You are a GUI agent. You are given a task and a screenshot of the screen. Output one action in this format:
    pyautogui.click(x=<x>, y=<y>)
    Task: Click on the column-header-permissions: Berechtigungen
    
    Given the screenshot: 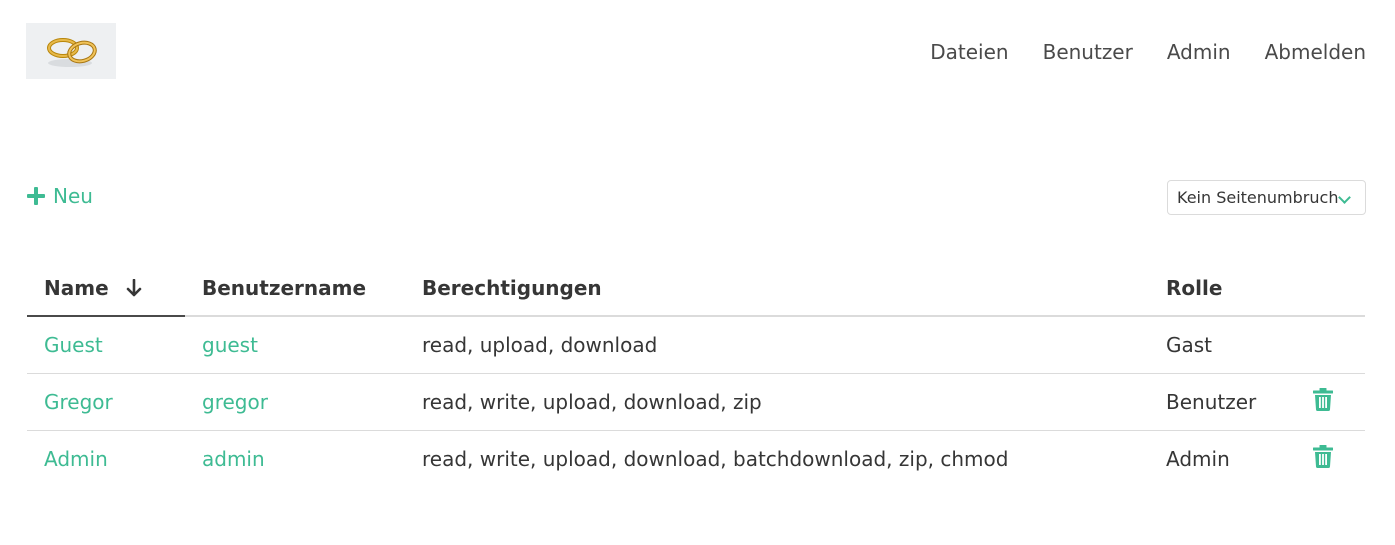 What is the action you would take?
    pyautogui.click(x=777, y=288)
    